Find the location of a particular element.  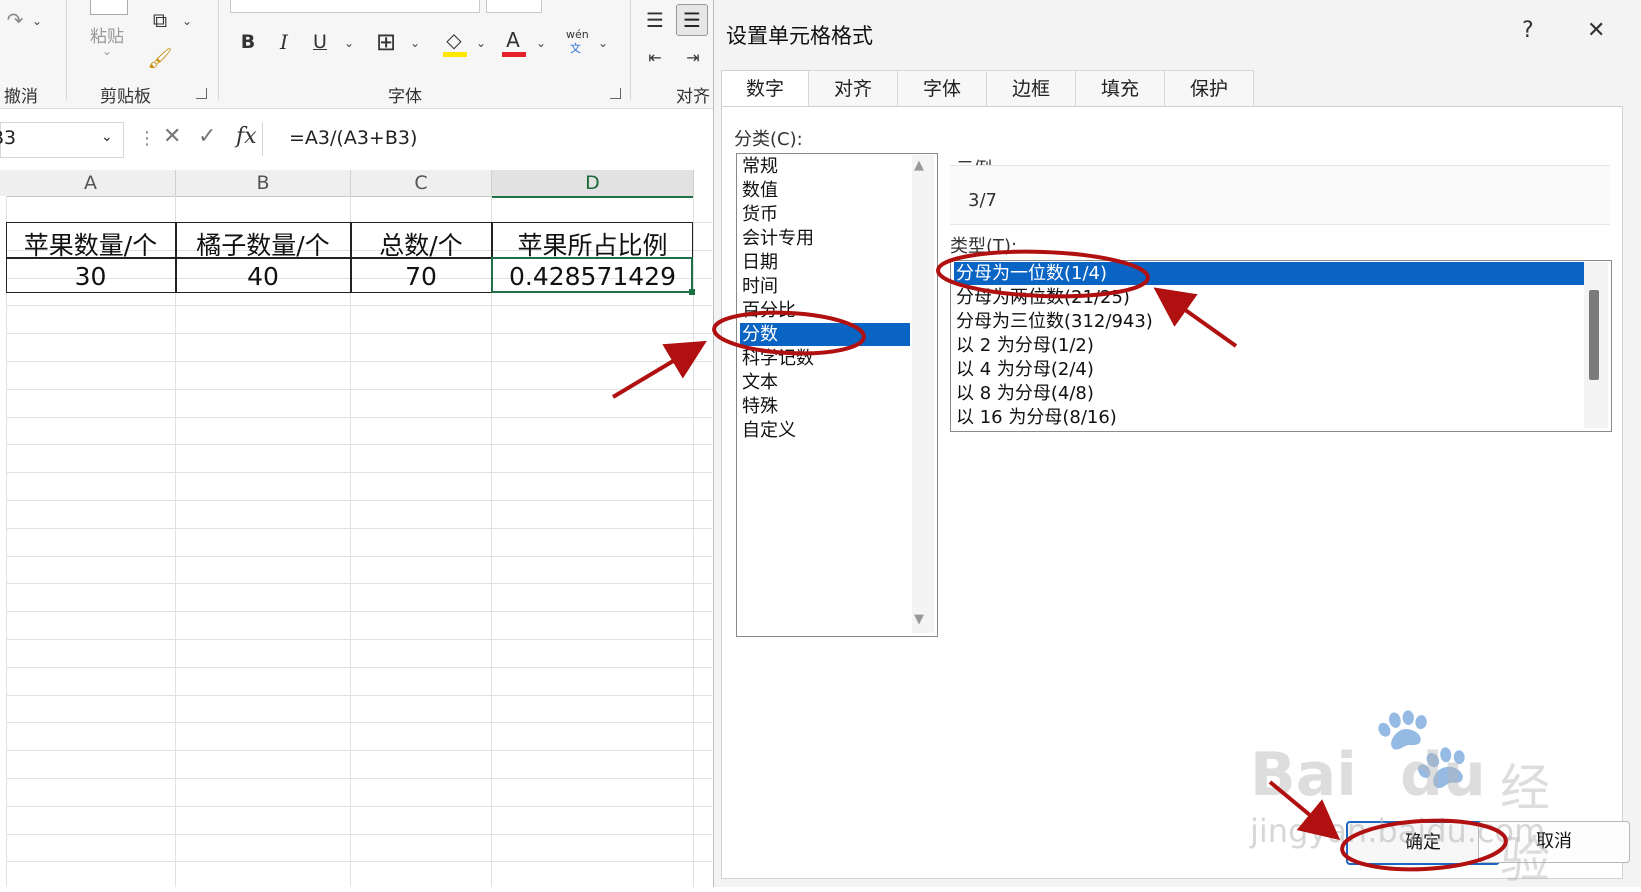

arrow-type is located at coordinates (1195, 317).